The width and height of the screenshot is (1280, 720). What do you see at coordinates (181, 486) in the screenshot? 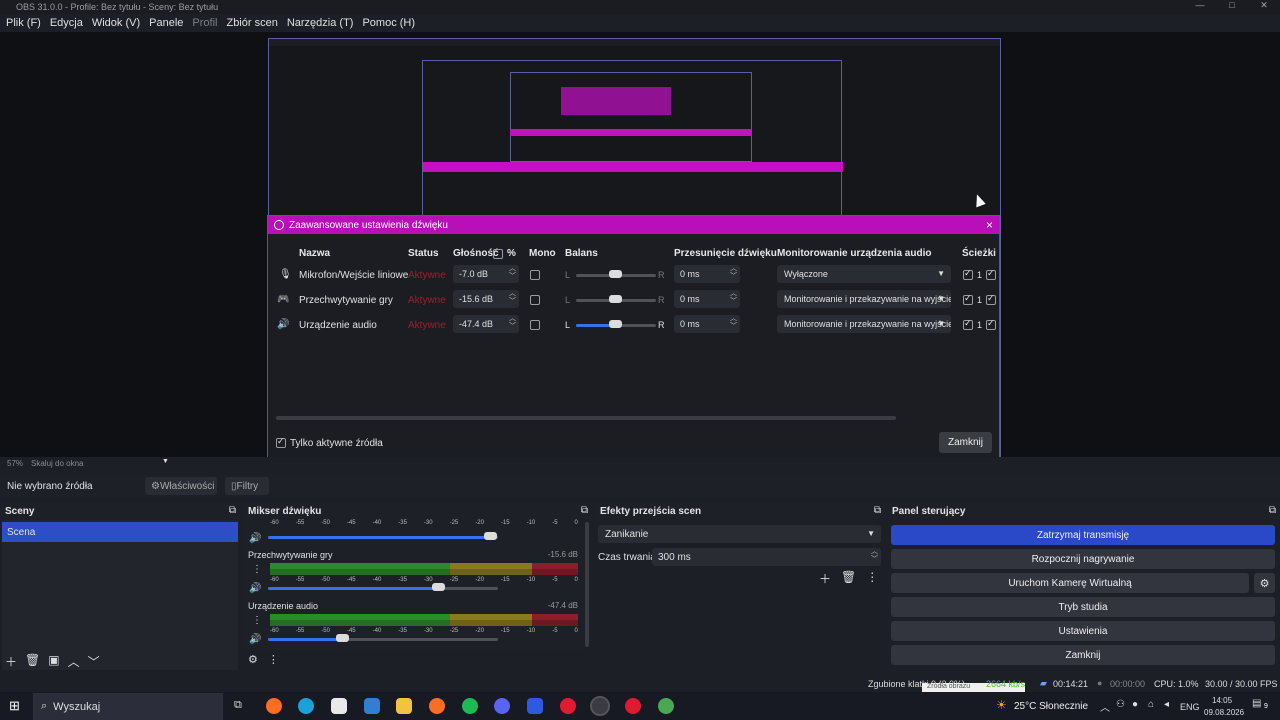
I see `properties-button: ⚙ Właściwości` at bounding box center [181, 486].